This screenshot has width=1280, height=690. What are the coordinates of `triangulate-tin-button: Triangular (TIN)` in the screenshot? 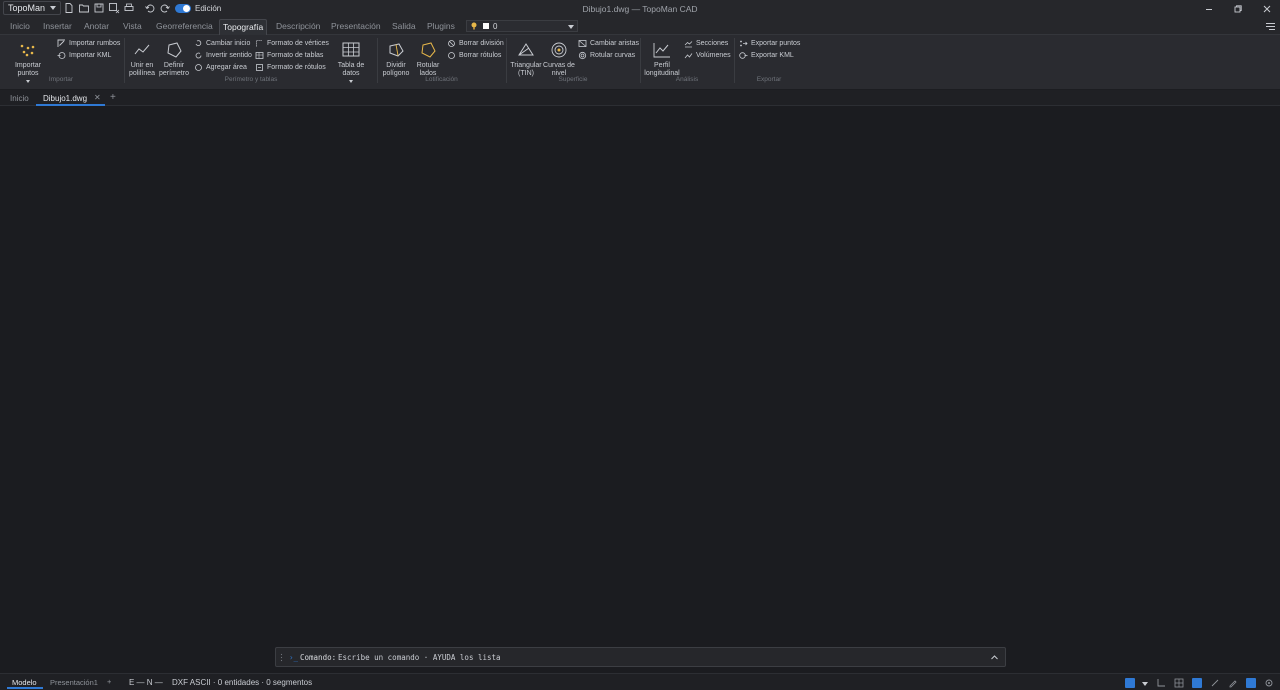 It's located at (526, 59).